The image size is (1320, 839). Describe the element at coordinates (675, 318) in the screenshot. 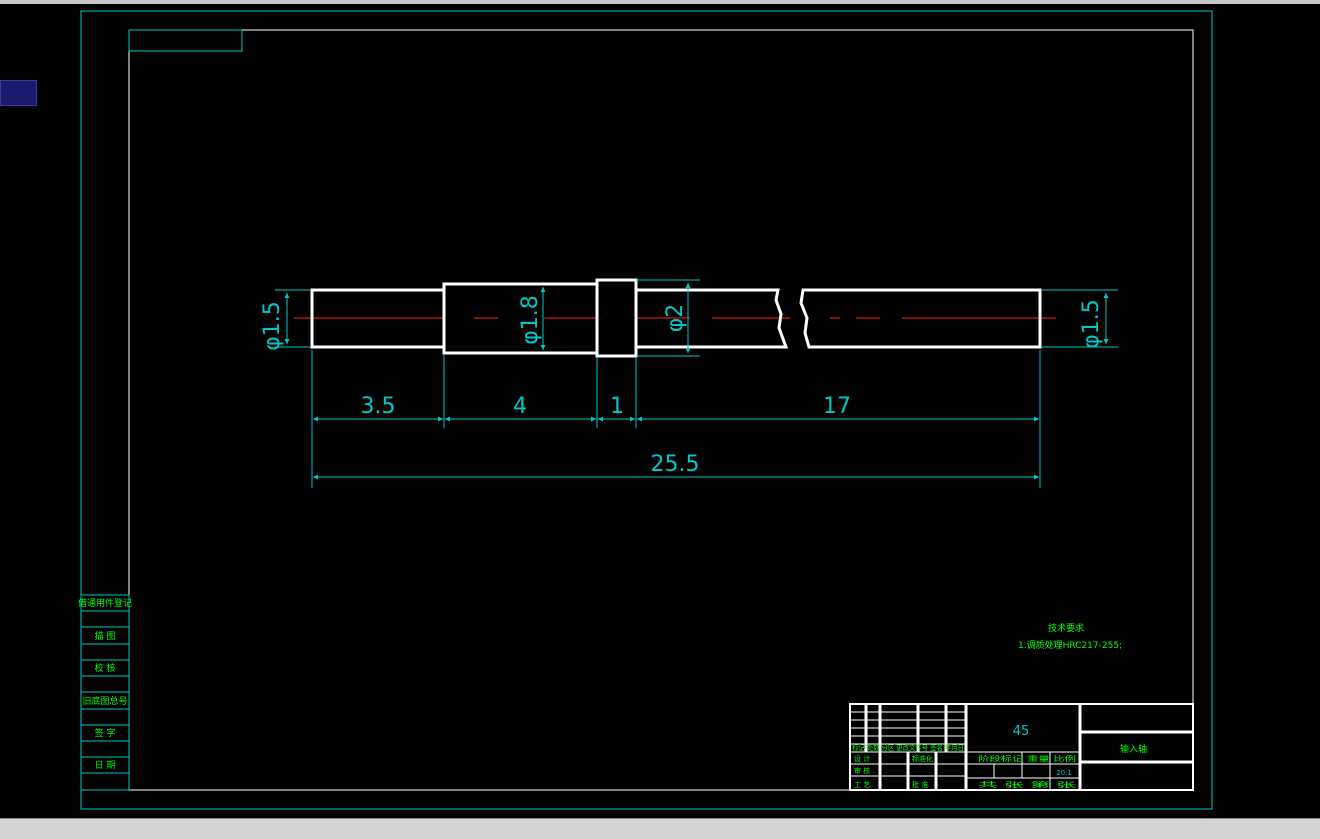

I see `dim-dia-collar: φ2` at that location.